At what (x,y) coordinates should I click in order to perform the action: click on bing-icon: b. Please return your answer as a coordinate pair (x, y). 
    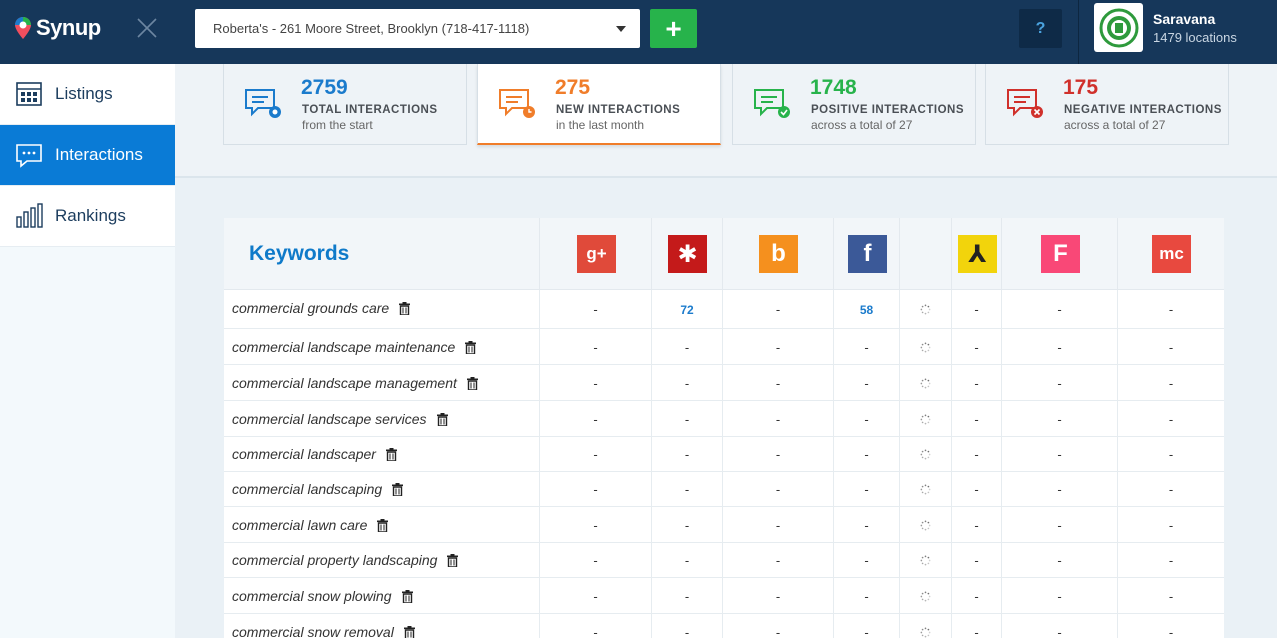
    Looking at the image, I should click on (778, 254).